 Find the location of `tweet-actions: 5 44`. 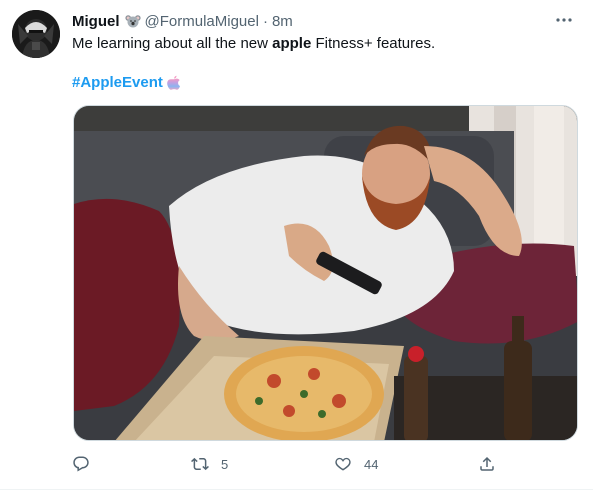

tweet-actions: 5 44 is located at coordinates (287, 464).